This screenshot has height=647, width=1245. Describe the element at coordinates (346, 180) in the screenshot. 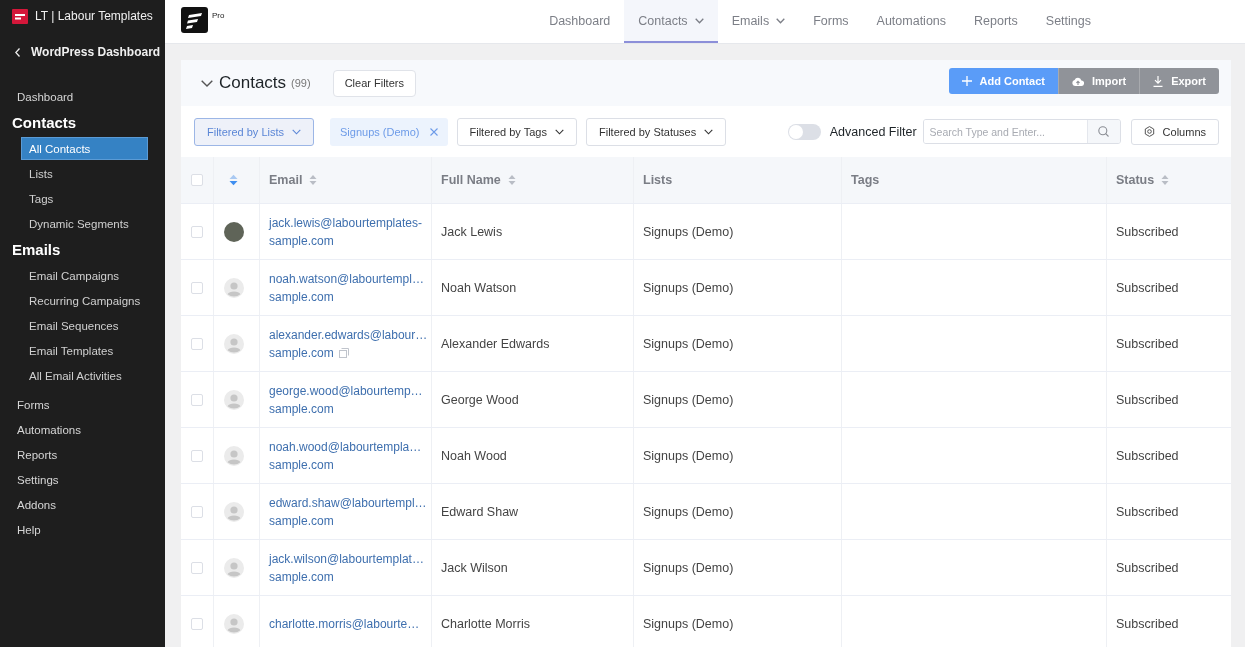

I see `column-header: Email` at that location.